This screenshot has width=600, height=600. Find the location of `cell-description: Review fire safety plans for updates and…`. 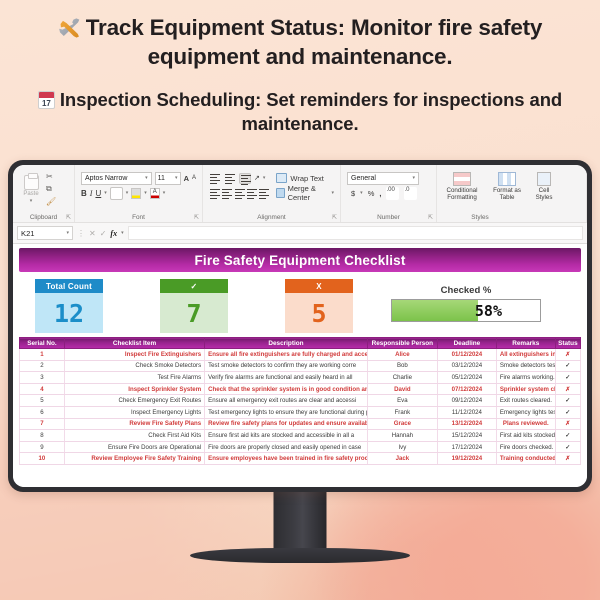

cell-description: Review fire safety plans for updates and… is located at coordinates (286, 424).